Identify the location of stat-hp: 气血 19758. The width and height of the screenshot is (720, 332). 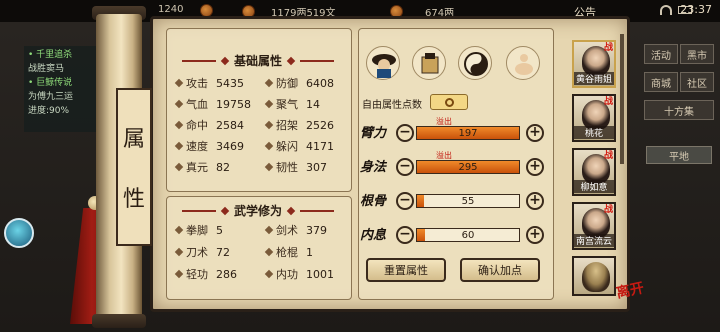
(212, 104).